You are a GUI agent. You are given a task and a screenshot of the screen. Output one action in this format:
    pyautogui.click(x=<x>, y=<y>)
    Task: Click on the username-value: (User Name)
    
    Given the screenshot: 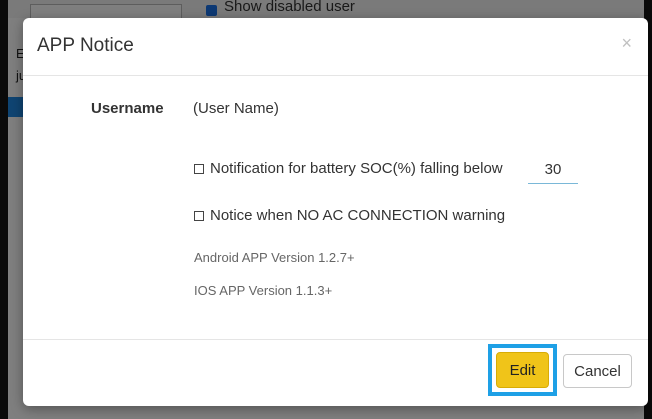 What is the action you would take?
    pyautogui.click(x=236, y=108)
    